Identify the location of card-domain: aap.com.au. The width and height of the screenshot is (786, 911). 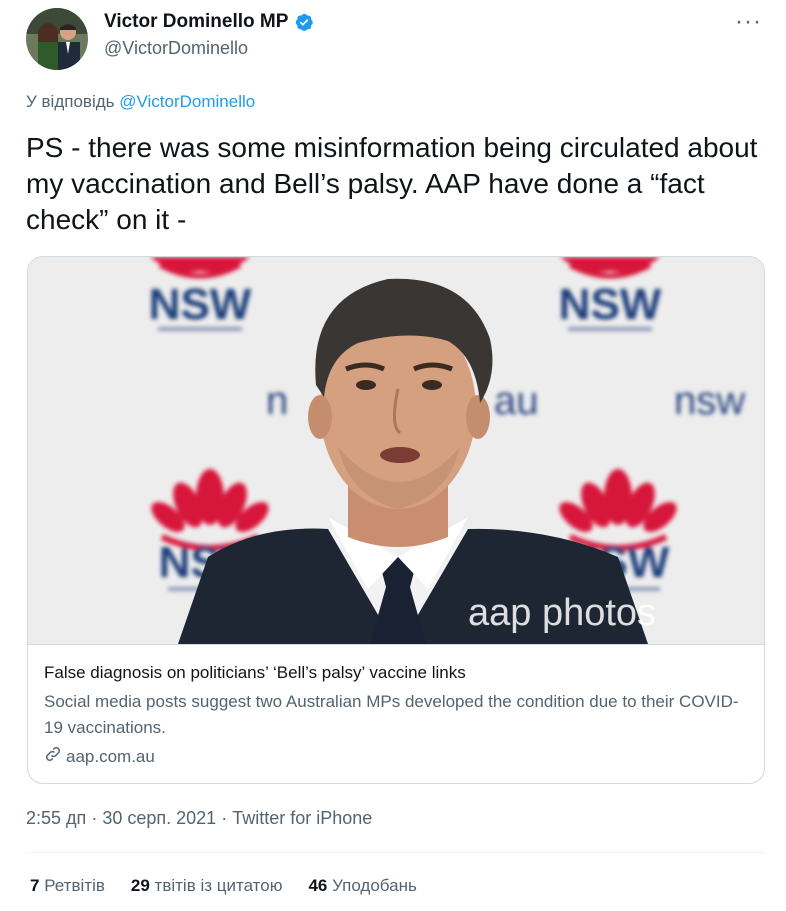
(99, 756).